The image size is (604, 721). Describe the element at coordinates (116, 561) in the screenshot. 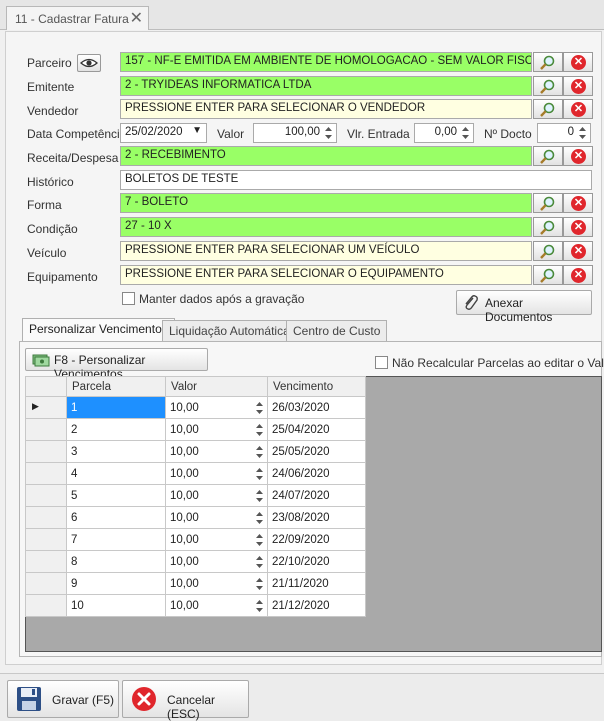

I see `cell-parcela: 8` at that location.